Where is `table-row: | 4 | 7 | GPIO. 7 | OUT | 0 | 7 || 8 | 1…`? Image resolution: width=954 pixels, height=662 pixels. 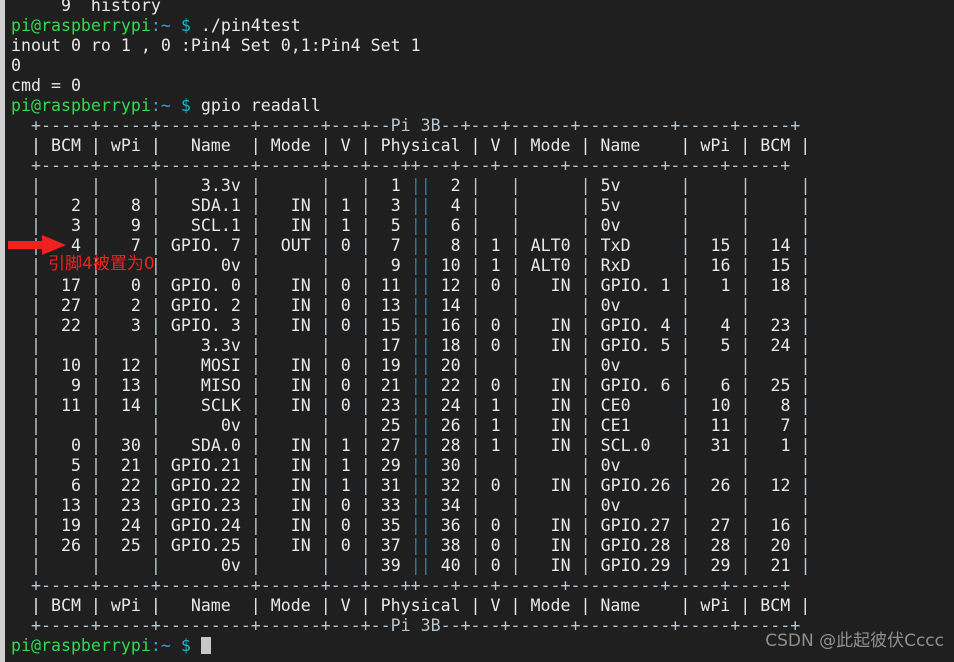 table-row: | 4 | 7 | GPIO. 7 | OUT | 0 | 7 || 8 | 1… is located at coordinates (411, 245).